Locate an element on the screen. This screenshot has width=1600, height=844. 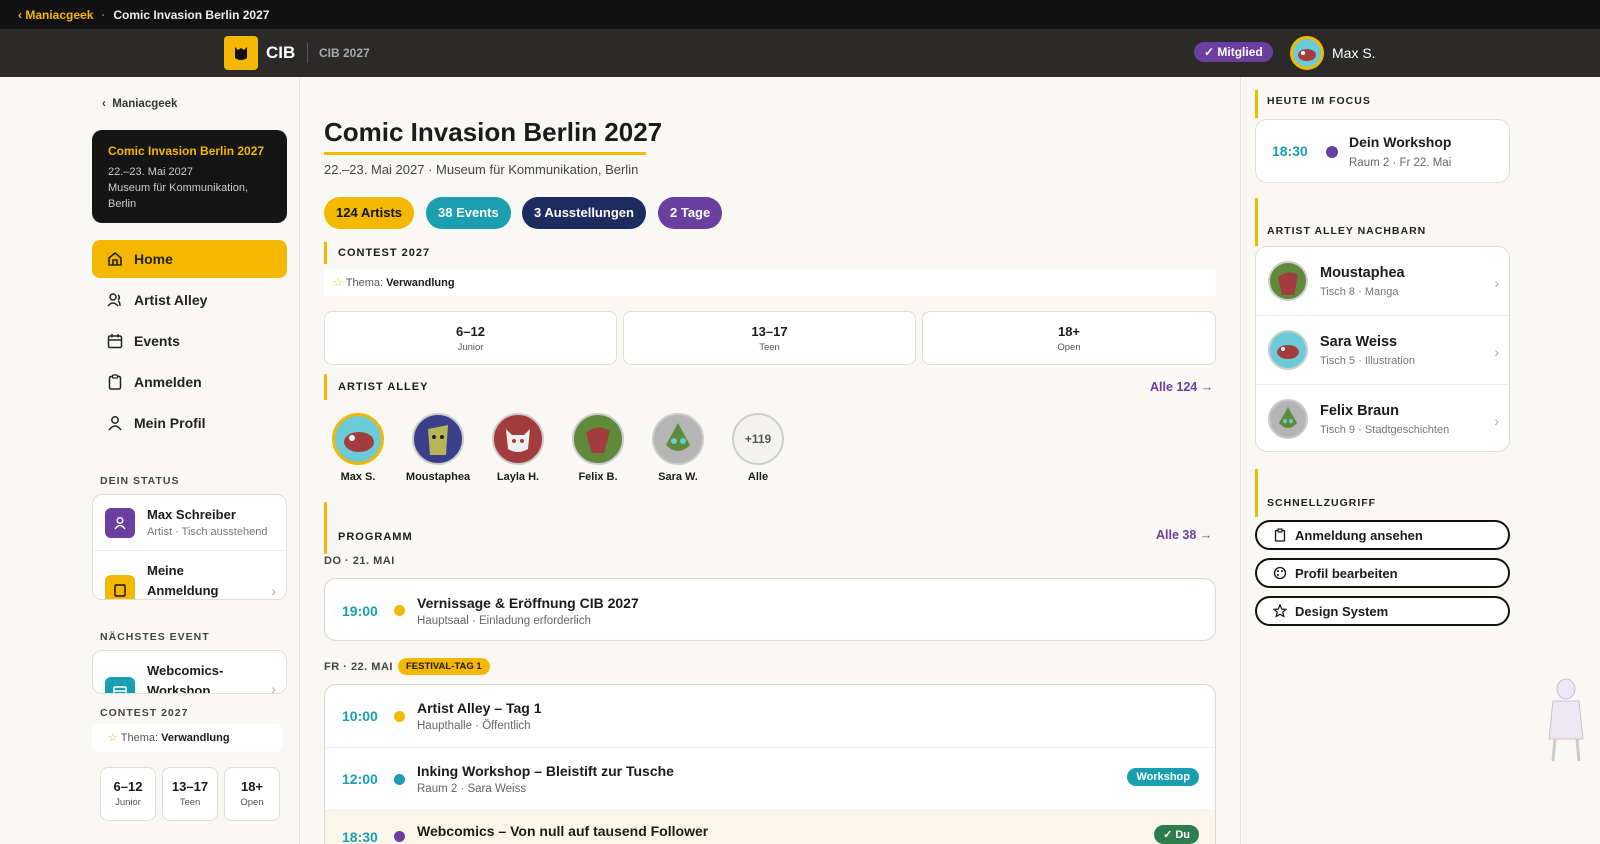
workshop-tag: Workshop is located at coordinates (1163, 777).